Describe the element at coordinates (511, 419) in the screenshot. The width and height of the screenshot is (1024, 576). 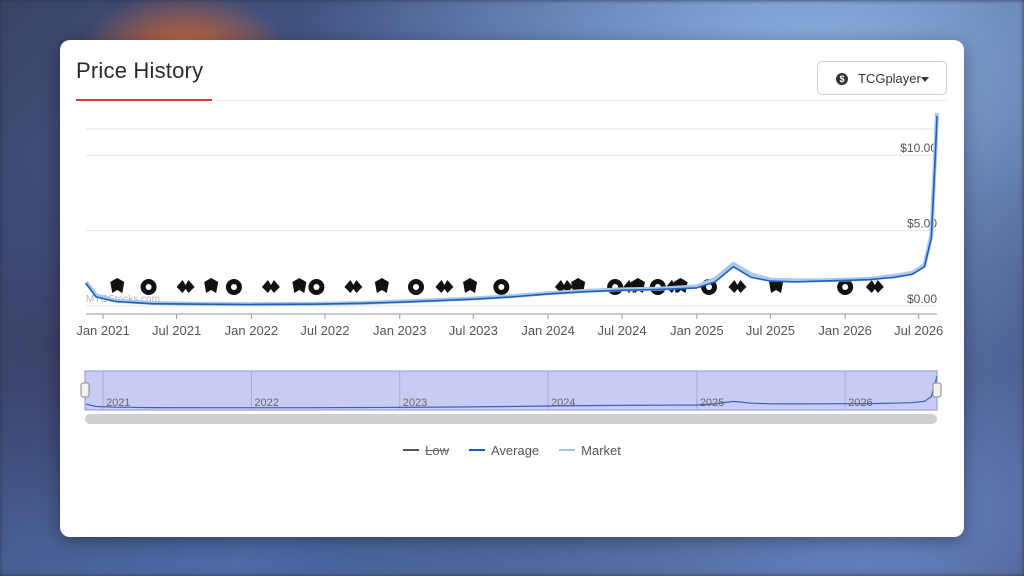
I see `navigator-scrollbar` at that location.